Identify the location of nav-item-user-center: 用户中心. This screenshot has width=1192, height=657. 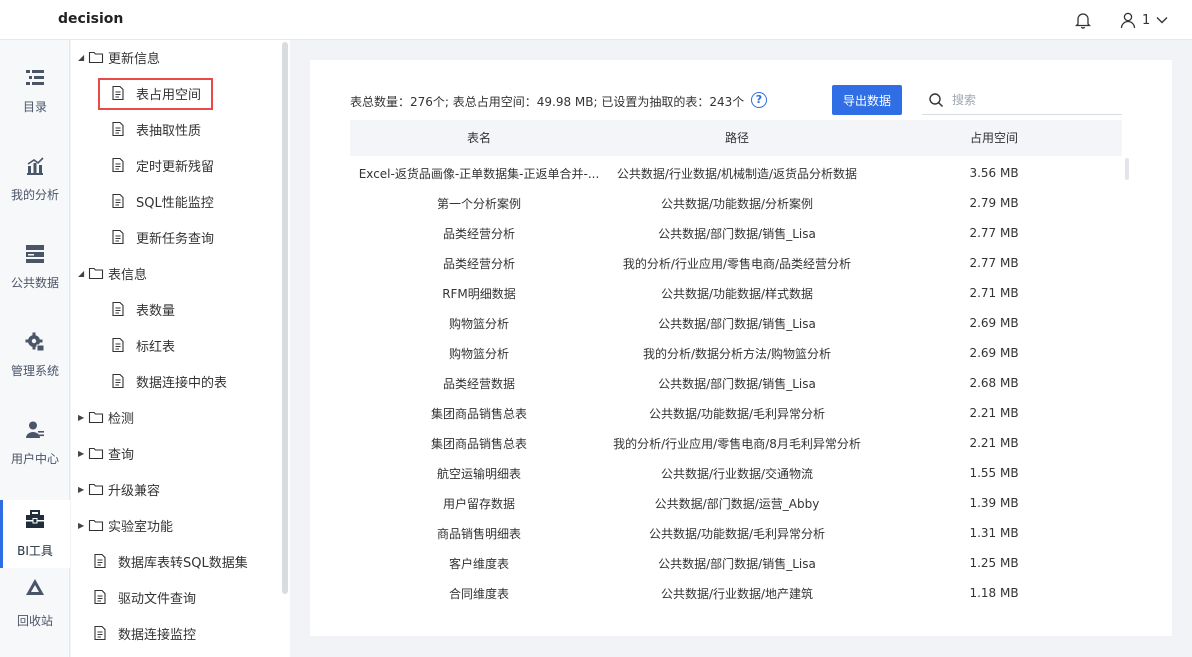
(35, 454).